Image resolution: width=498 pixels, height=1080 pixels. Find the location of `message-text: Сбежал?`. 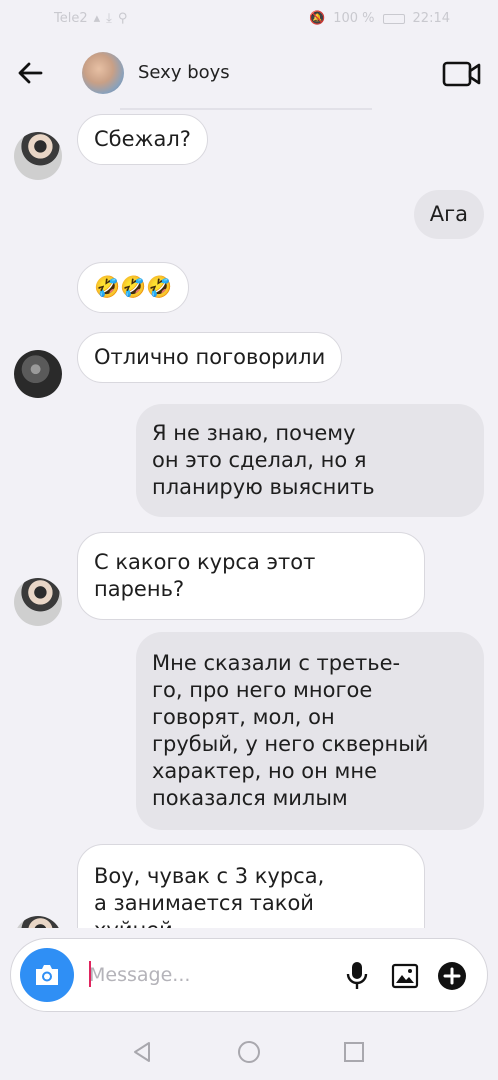

message-text: Сбежал? is located at coordinates (142, 139).